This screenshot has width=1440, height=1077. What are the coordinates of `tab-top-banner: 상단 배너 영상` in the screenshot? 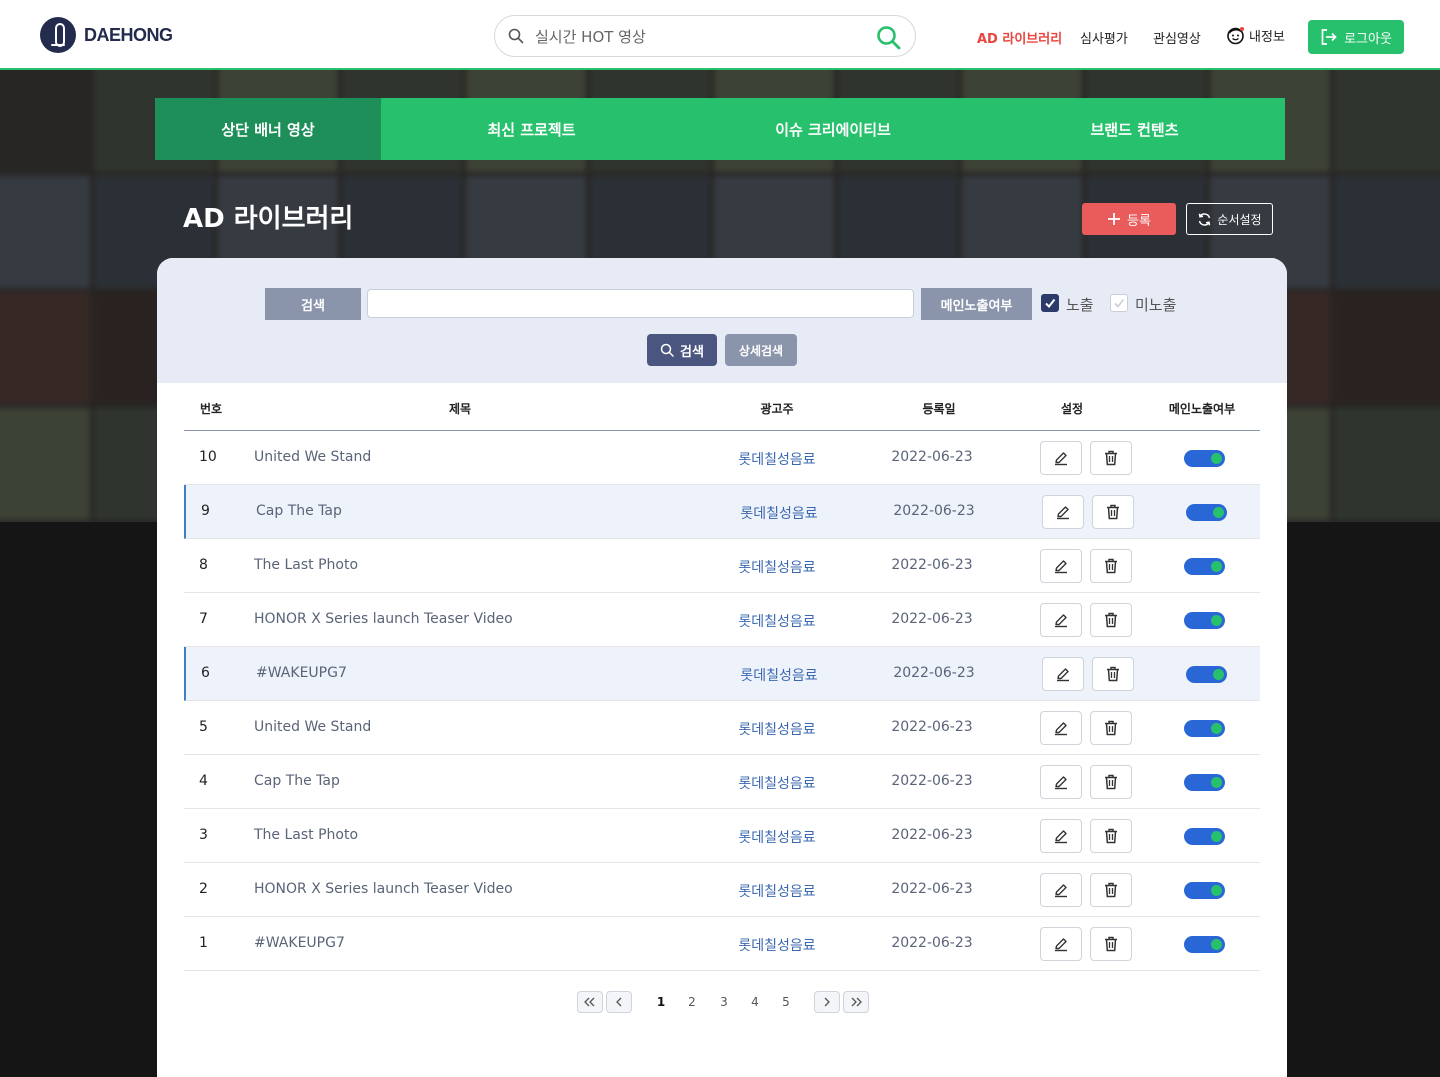 It's located at (268, 129).